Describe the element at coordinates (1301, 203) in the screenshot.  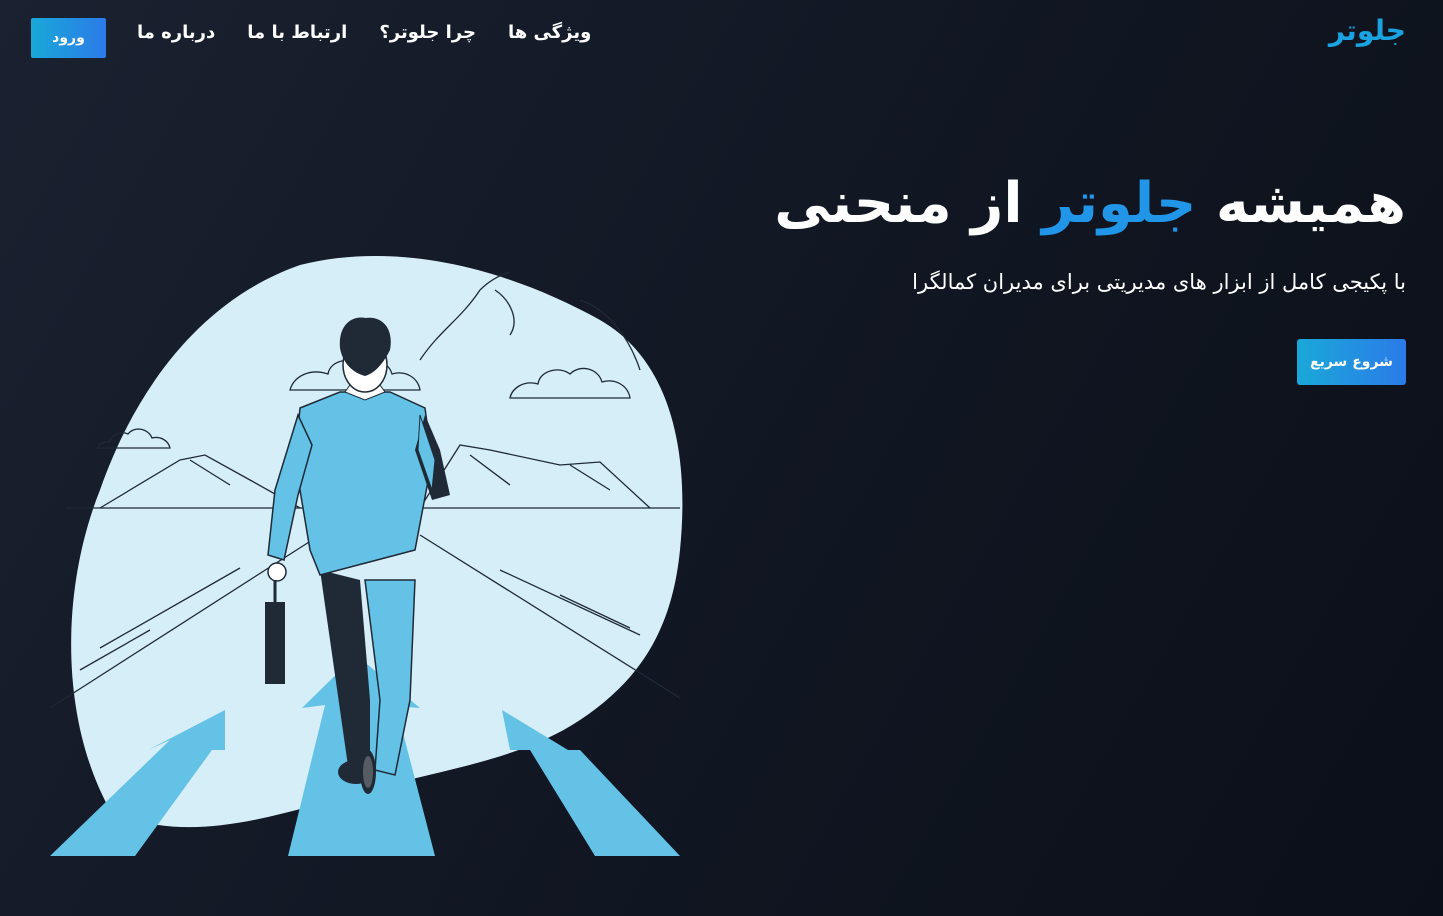
I see `hero-title-part1: همیشه` at that location.